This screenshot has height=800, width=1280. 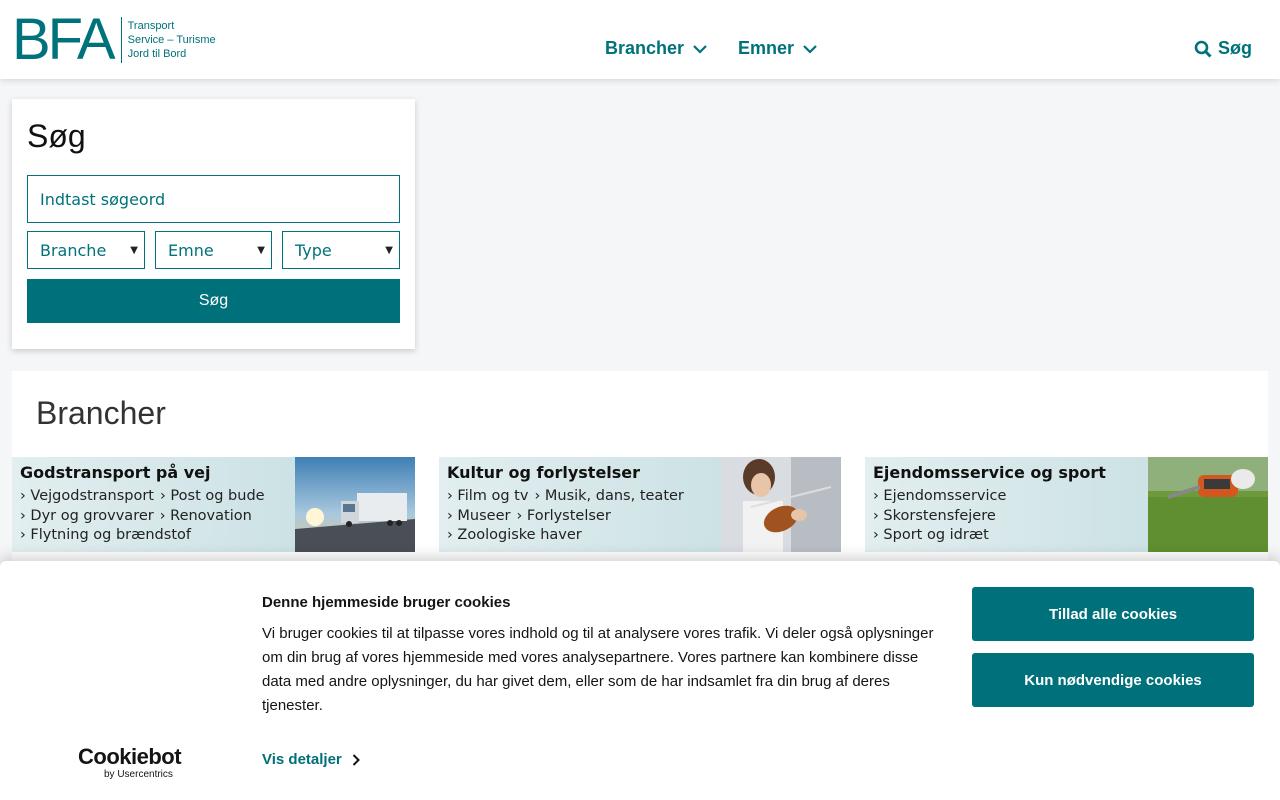 What do you see at coordinates (130, 756) in the screenshot?
I see `cookiebot-name: Cookiebot` at bounding box center [130, 756].